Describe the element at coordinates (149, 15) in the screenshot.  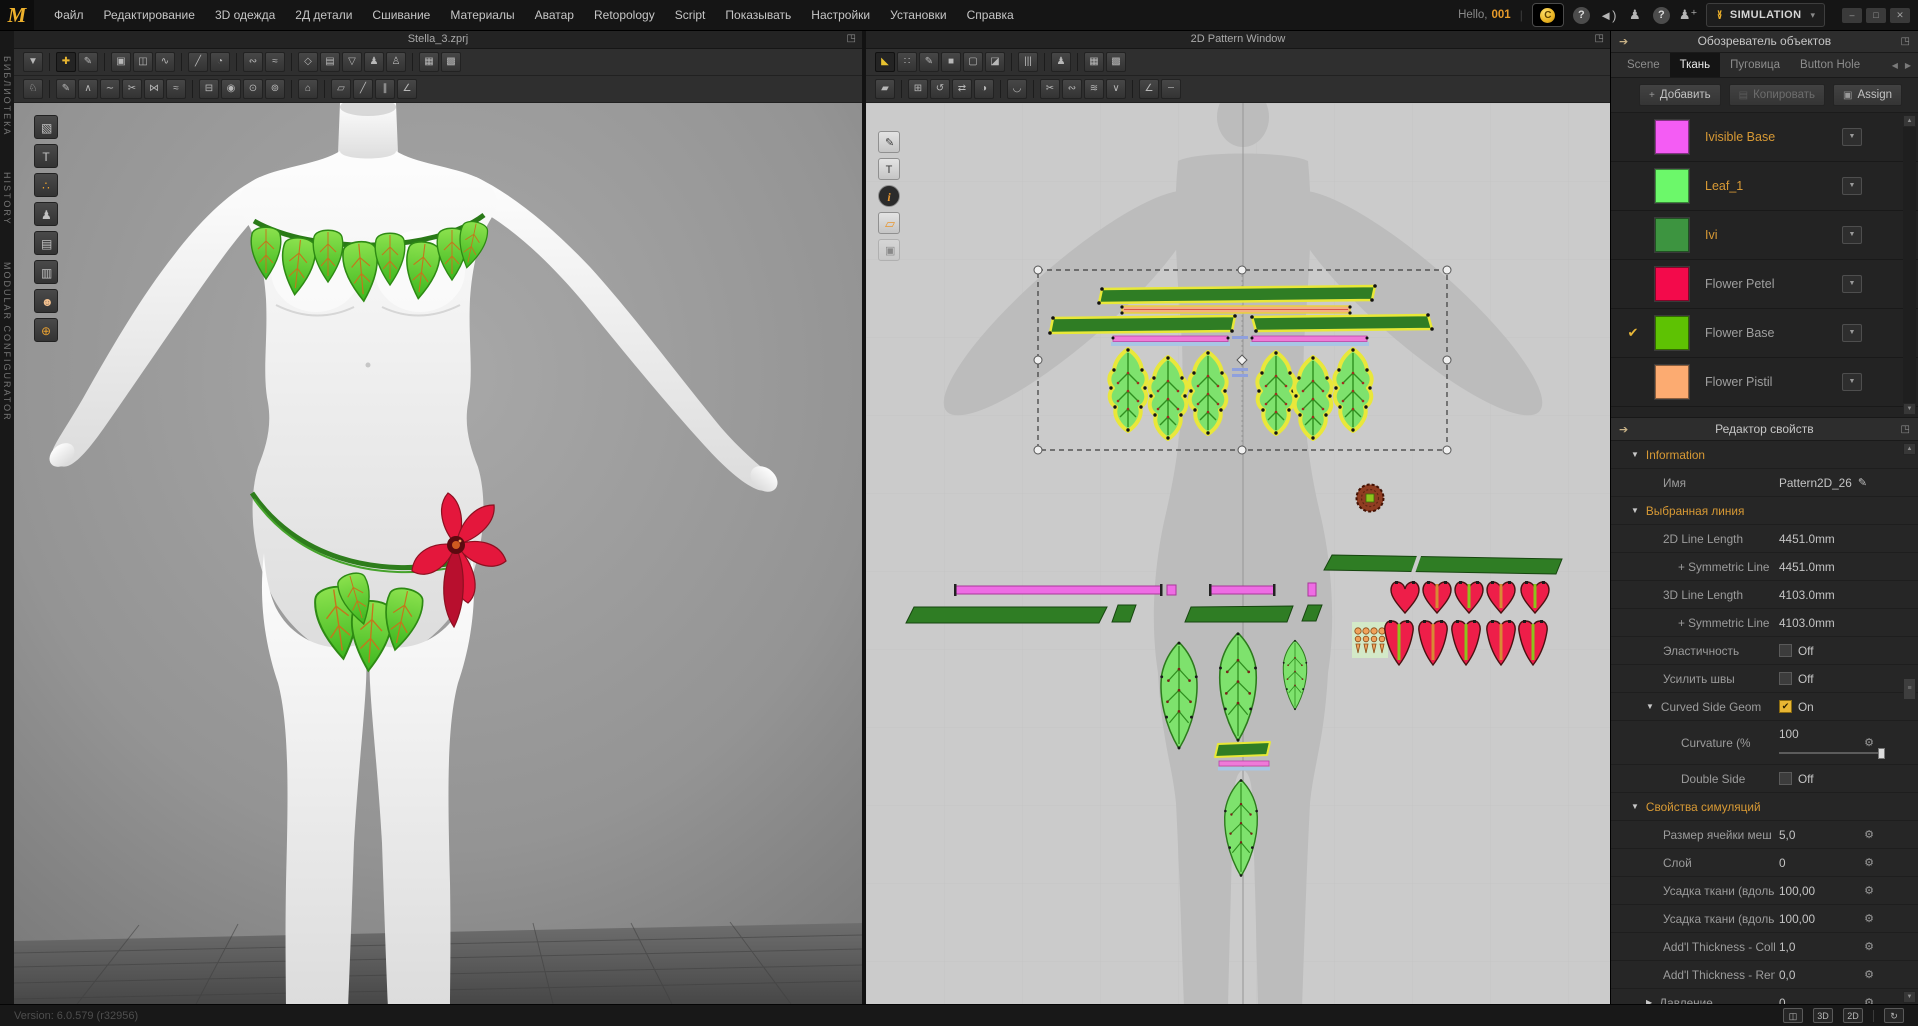
I see `menu-item: Редактирование` at that location.